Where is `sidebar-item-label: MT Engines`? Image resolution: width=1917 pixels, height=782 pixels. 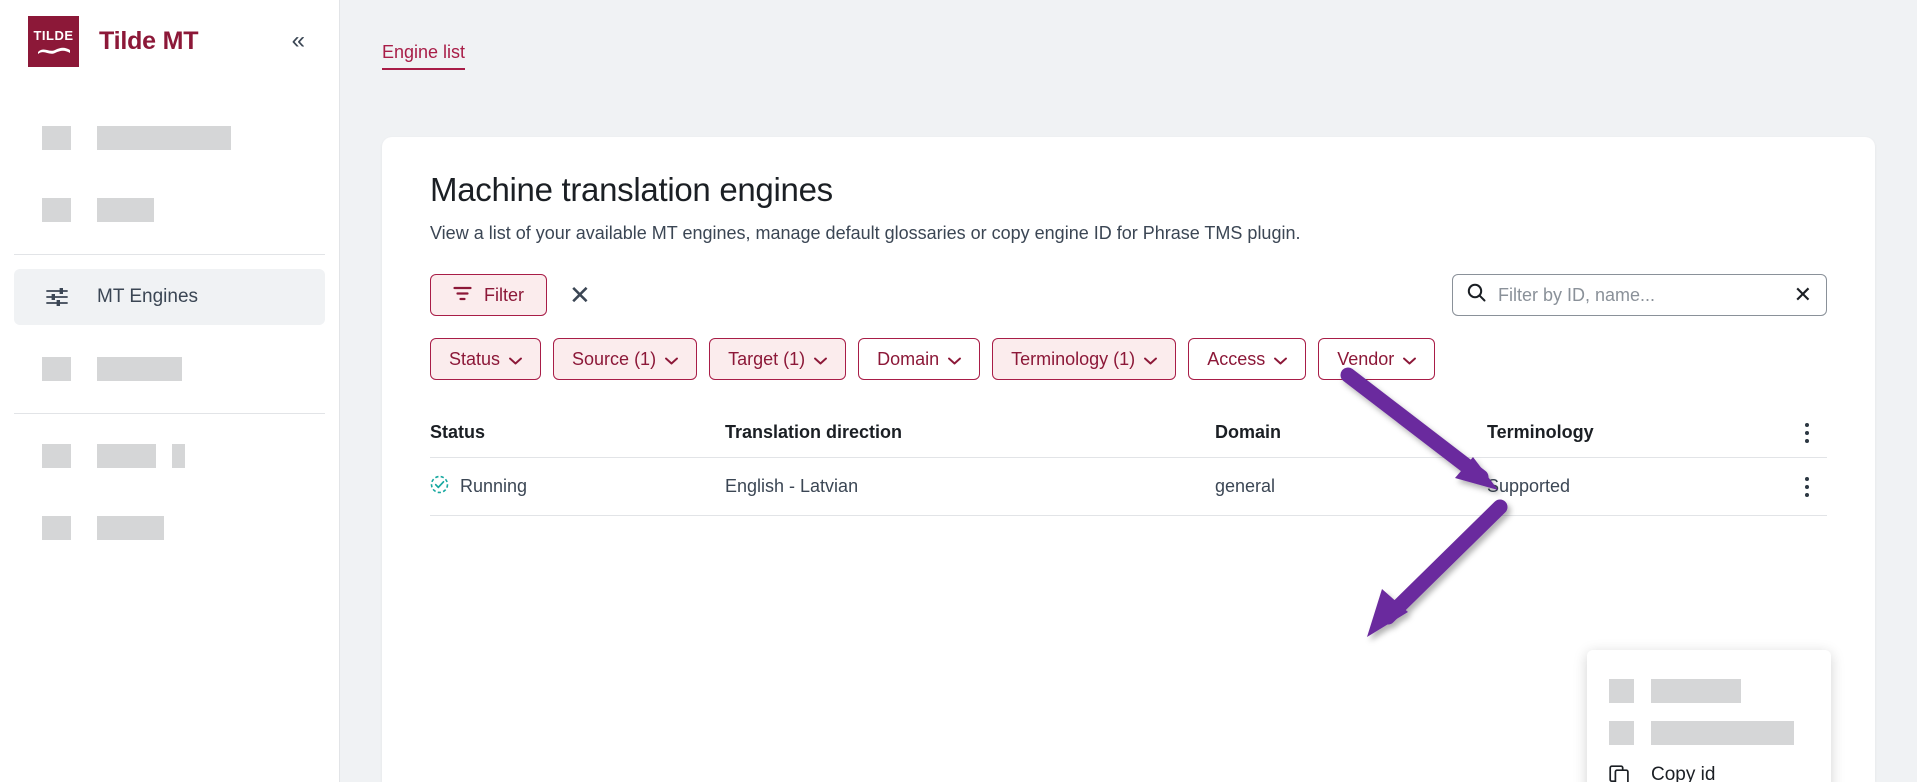 sidebar-item-label: MT Engines is located at coordinates (148, 296).